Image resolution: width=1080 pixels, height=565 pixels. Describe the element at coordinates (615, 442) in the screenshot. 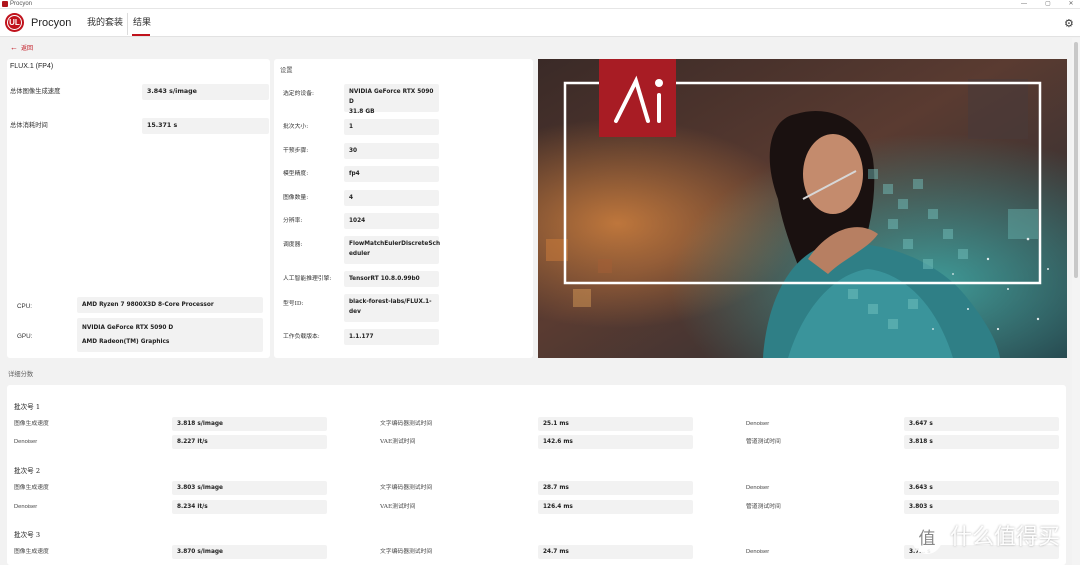

I see `detail-value: 142.6 ms` at that location.